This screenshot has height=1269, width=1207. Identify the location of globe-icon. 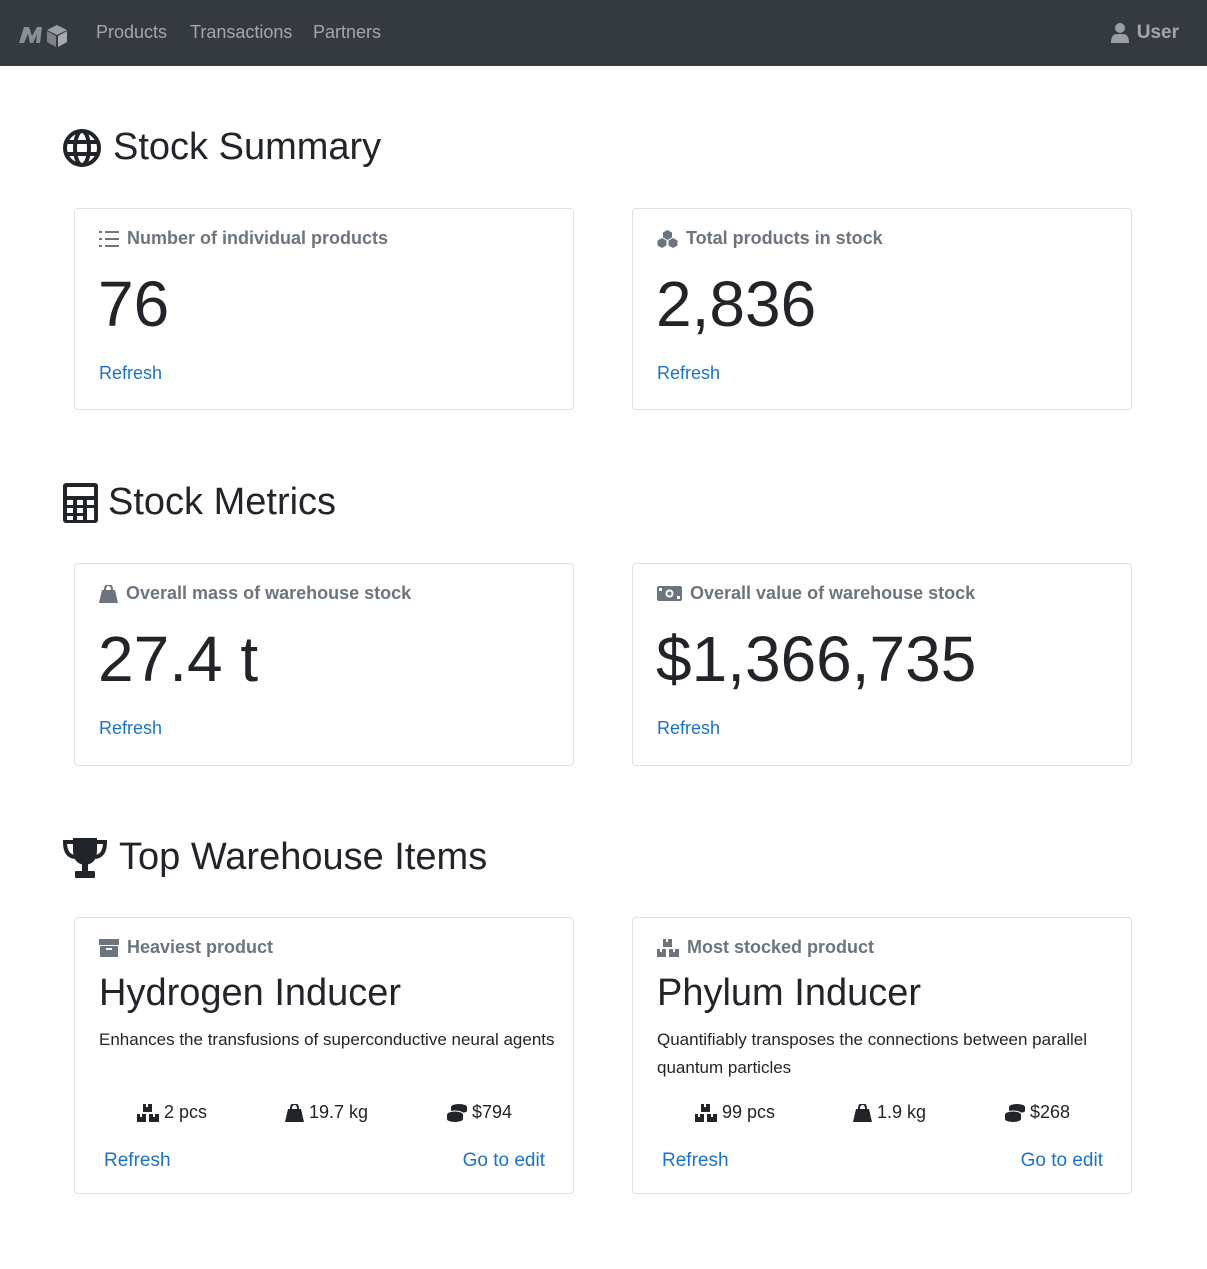
(82, 147).